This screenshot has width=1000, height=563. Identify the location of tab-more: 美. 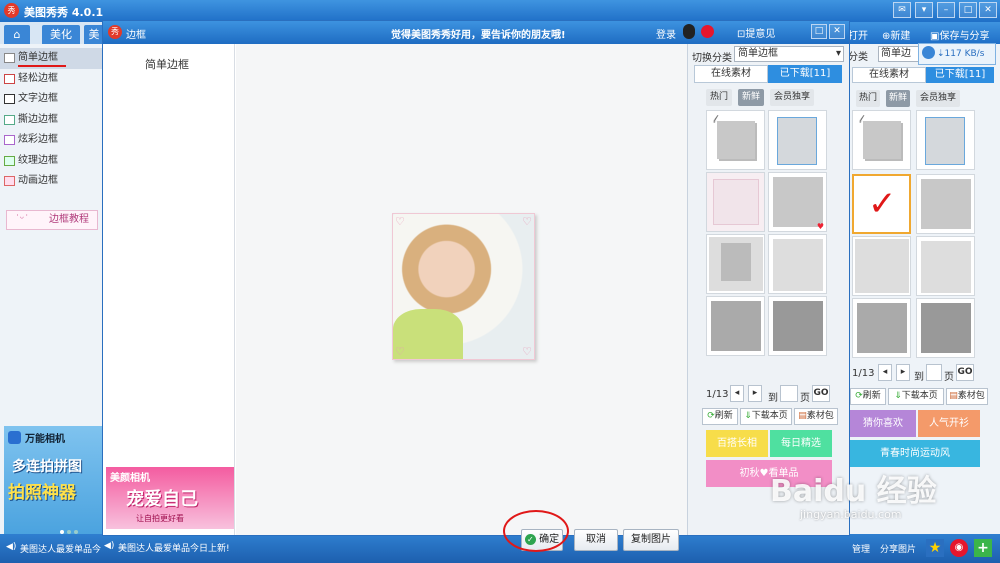
(94, 34).